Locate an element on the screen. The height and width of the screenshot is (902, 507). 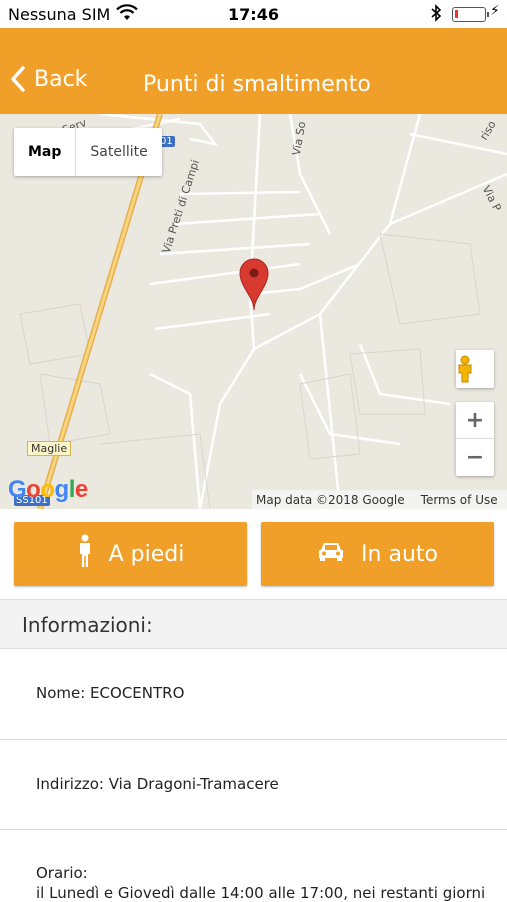
charging-icon: ⚡ is located at coordinates (495, 11).